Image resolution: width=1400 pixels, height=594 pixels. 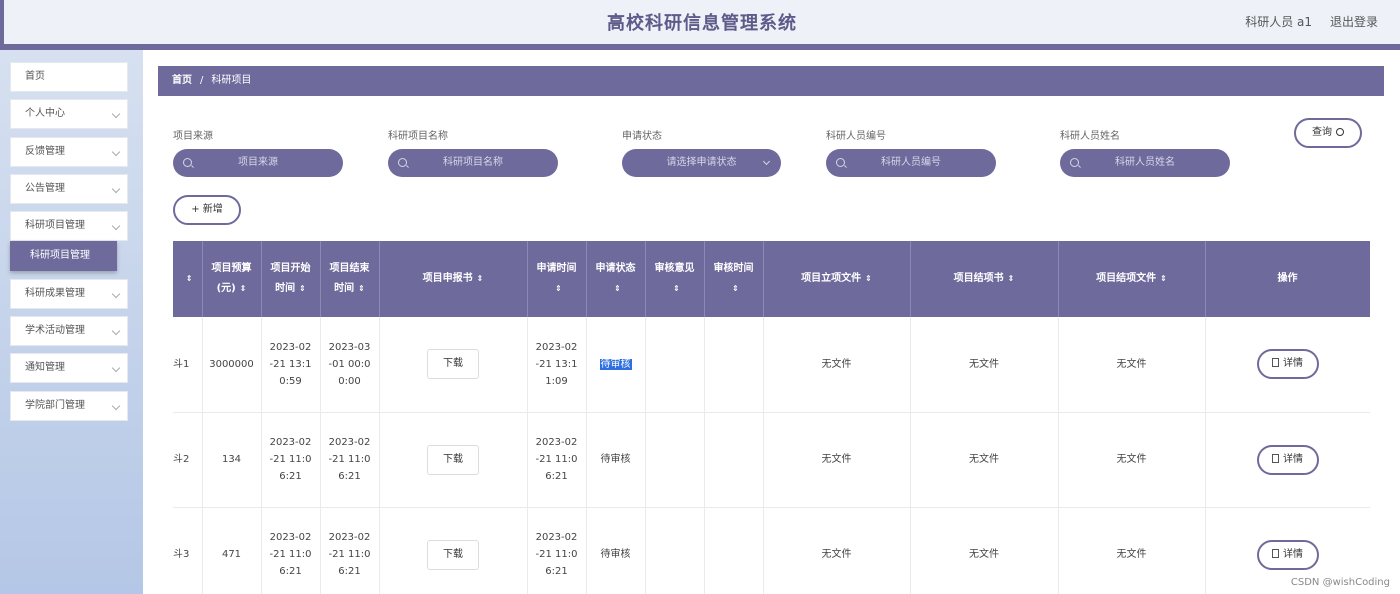 I want to click on breadcrumb-current: 科研项目, so click(x=231, y=80).